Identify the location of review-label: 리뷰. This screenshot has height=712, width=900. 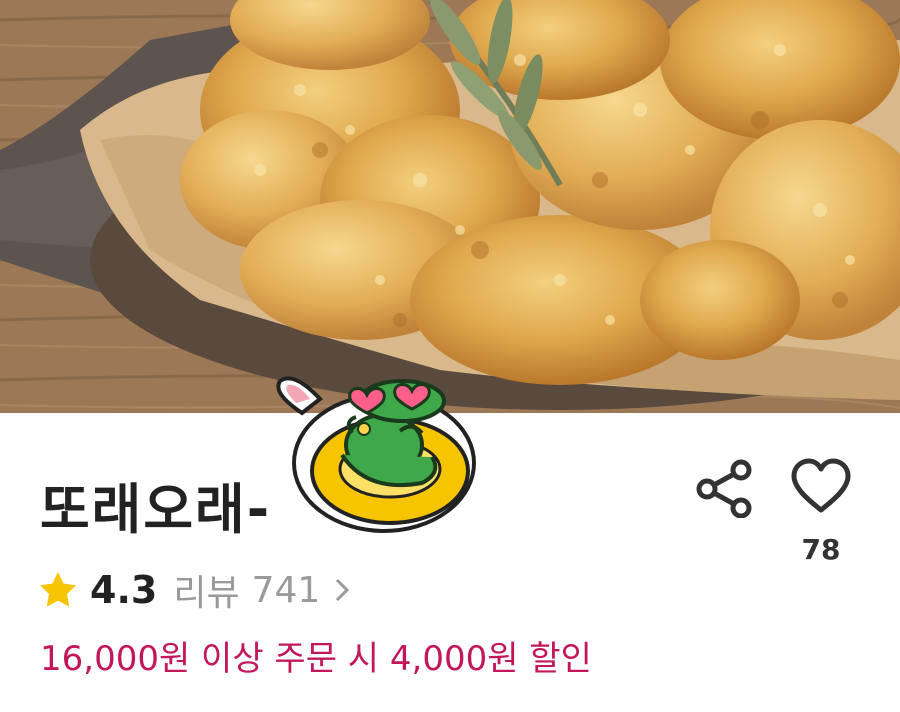
(206, 593).